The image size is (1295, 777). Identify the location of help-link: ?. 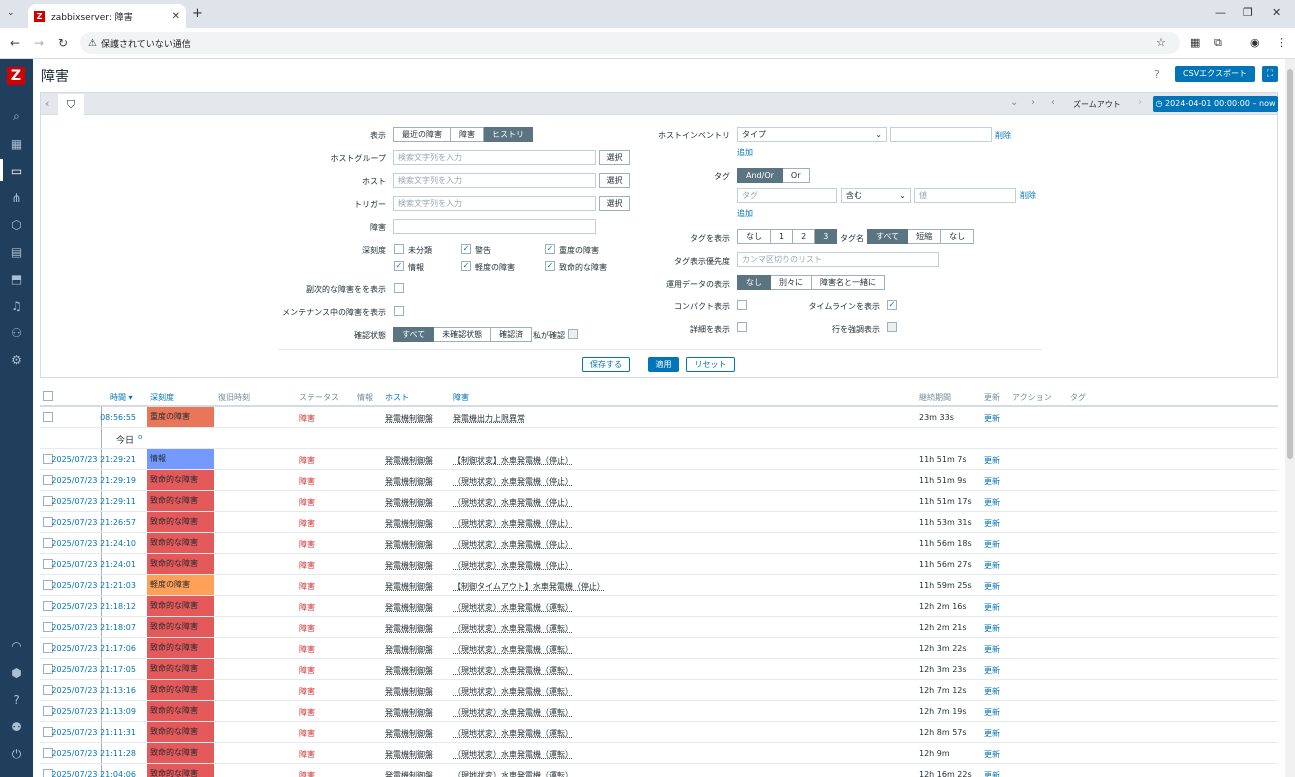
(1157, 74).